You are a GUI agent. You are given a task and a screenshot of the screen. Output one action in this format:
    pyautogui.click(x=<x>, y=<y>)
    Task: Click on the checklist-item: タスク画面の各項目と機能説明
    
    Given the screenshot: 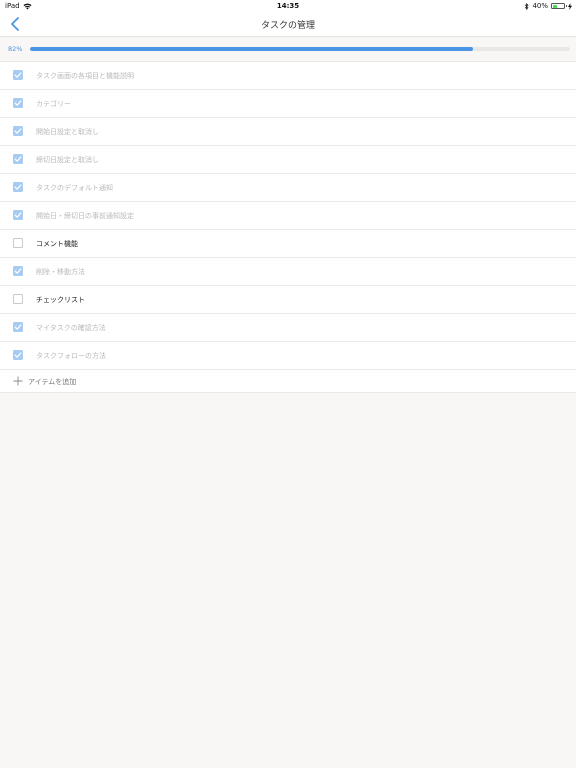 What is the action you would take?
    pyautogui.click(x=288, y=76)
    